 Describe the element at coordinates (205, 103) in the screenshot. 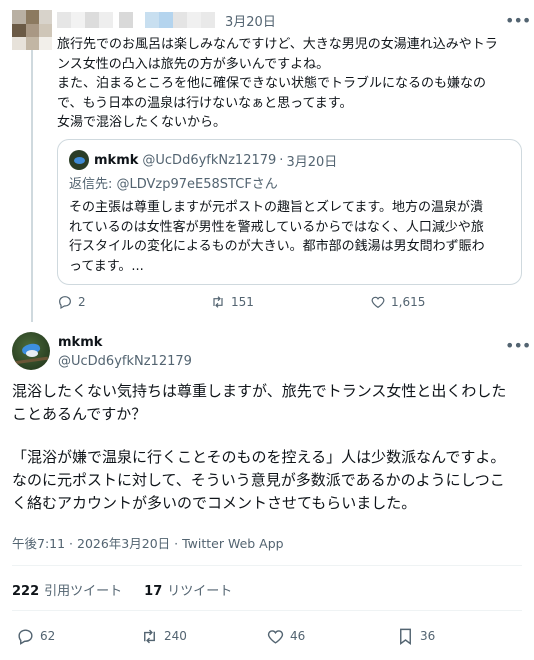

I see `tweet-text-line: で、もう日本の温泉は行けないなぁと思ってます。` at that location.